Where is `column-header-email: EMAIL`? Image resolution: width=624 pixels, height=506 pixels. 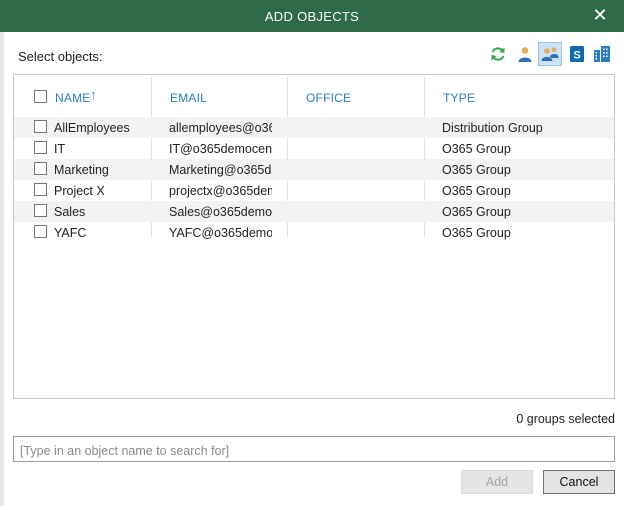 column-header-email: EMAIL is located at coordinates (188, 98).